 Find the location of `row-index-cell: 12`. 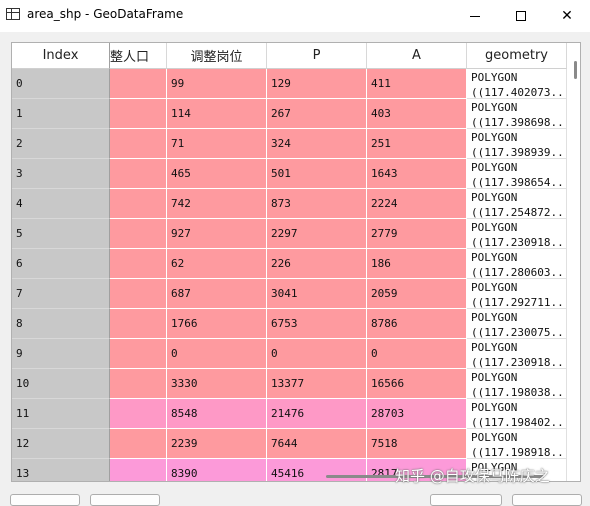

row-index-cell: 12 is located at coordinates (61, 444).